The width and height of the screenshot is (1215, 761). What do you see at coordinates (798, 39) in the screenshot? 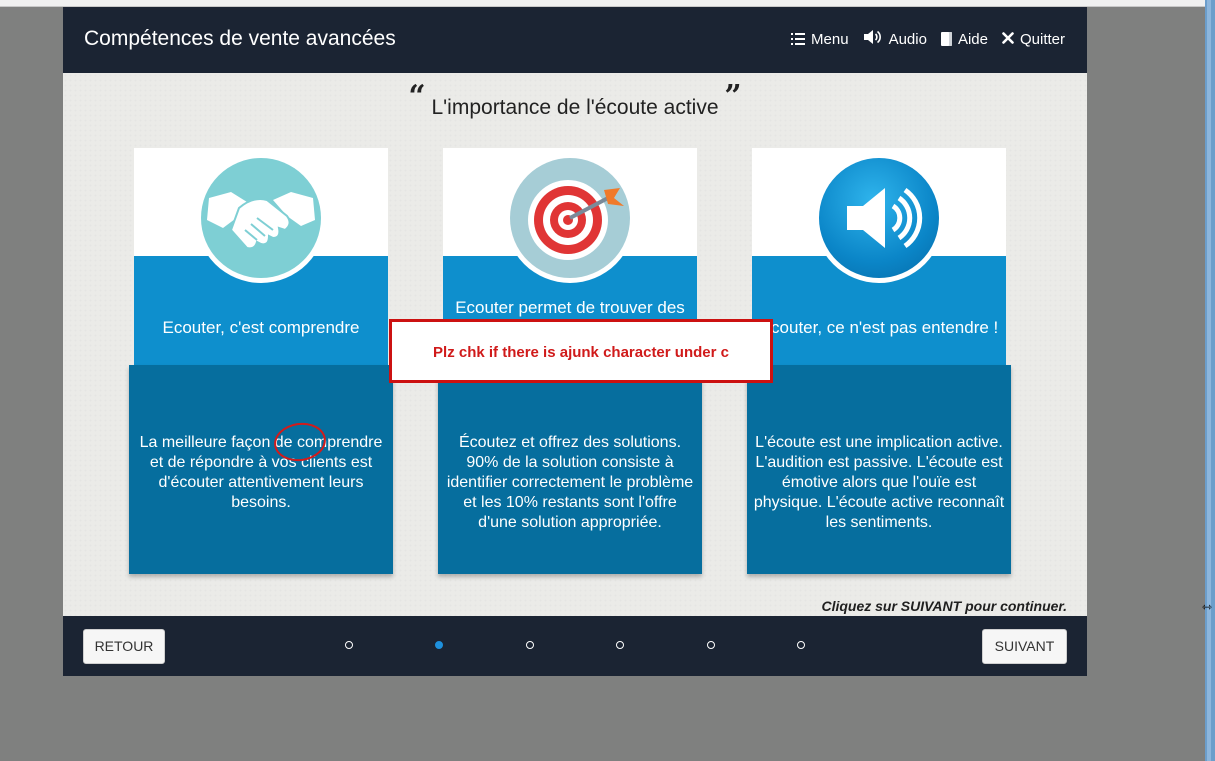
I see `list-icon` at bounding box center [798, 39].